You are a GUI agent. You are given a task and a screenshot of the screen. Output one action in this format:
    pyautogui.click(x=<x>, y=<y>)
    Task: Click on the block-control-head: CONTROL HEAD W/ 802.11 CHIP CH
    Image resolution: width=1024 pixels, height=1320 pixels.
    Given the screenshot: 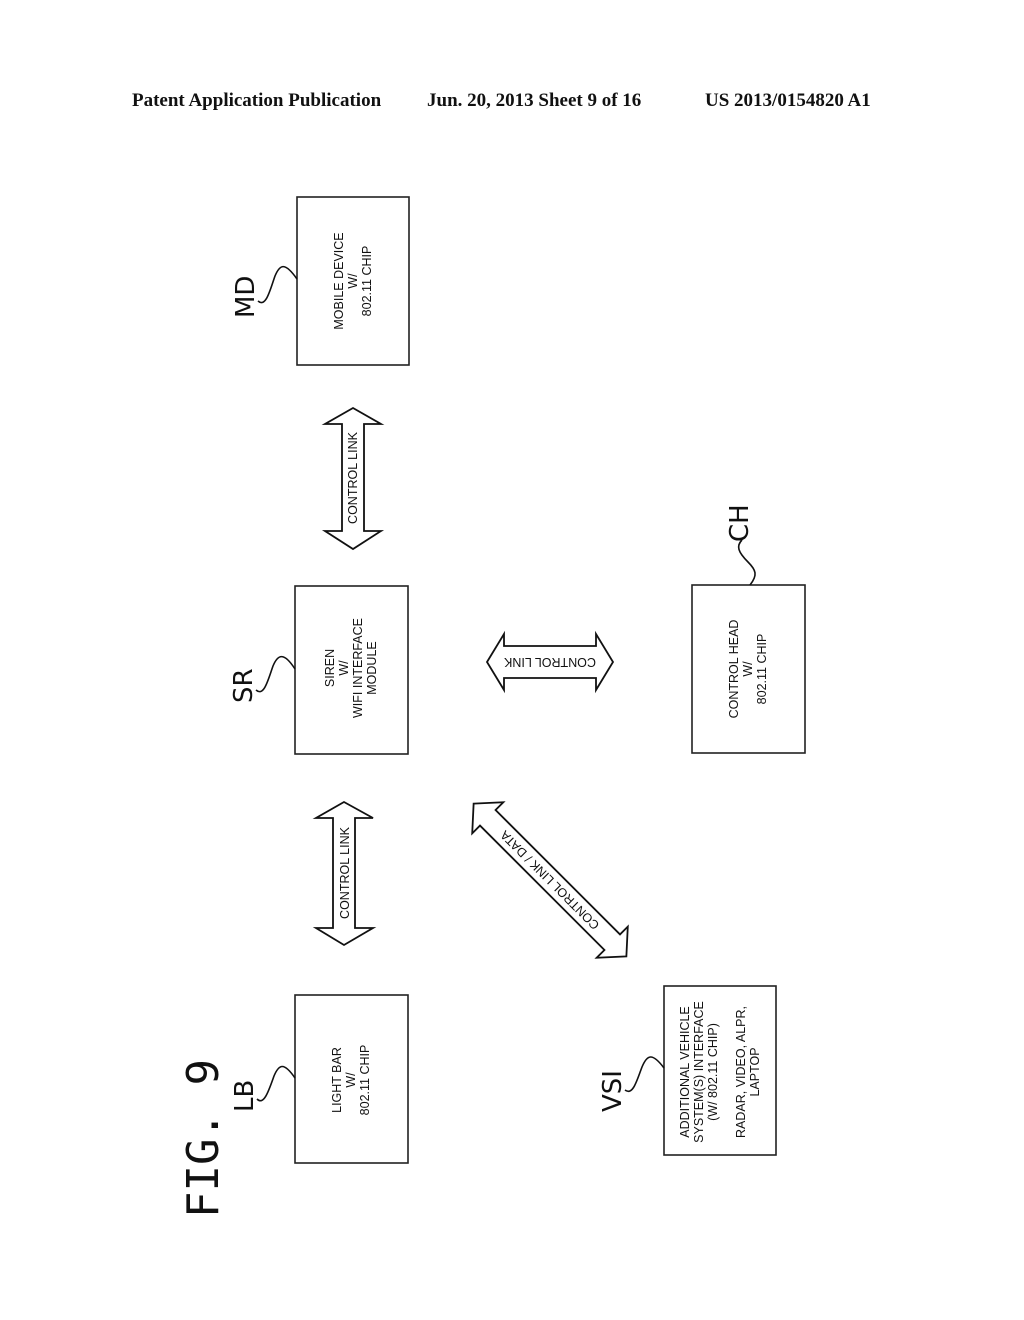 What is the action you would take?
    pyautogui.click(x=748, y=629)
    